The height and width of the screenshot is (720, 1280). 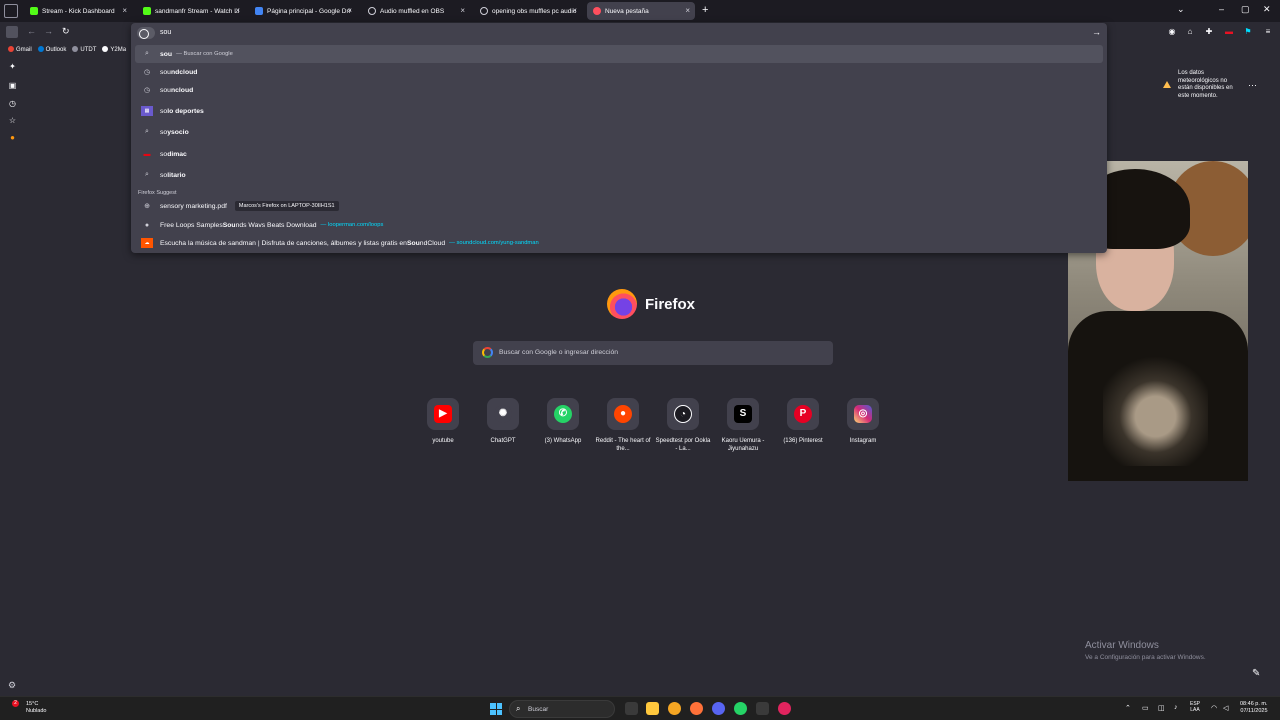 What do you see at coordinates (12, 120) in the screenshot?
I see `bookmarks-star-icon: ☆` at bounding box center [12, 120].